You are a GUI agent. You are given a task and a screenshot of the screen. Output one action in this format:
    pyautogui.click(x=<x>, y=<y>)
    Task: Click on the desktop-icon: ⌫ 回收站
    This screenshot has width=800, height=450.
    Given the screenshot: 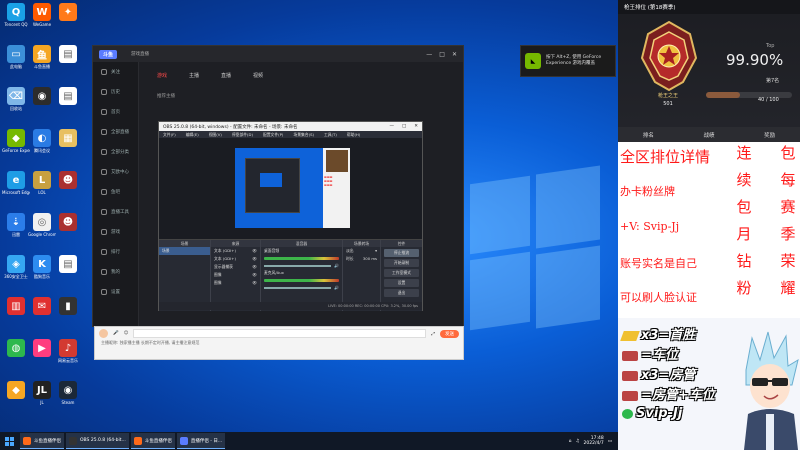 What is the action you would take?
    pyautogui.click(x=16, y=99)
    